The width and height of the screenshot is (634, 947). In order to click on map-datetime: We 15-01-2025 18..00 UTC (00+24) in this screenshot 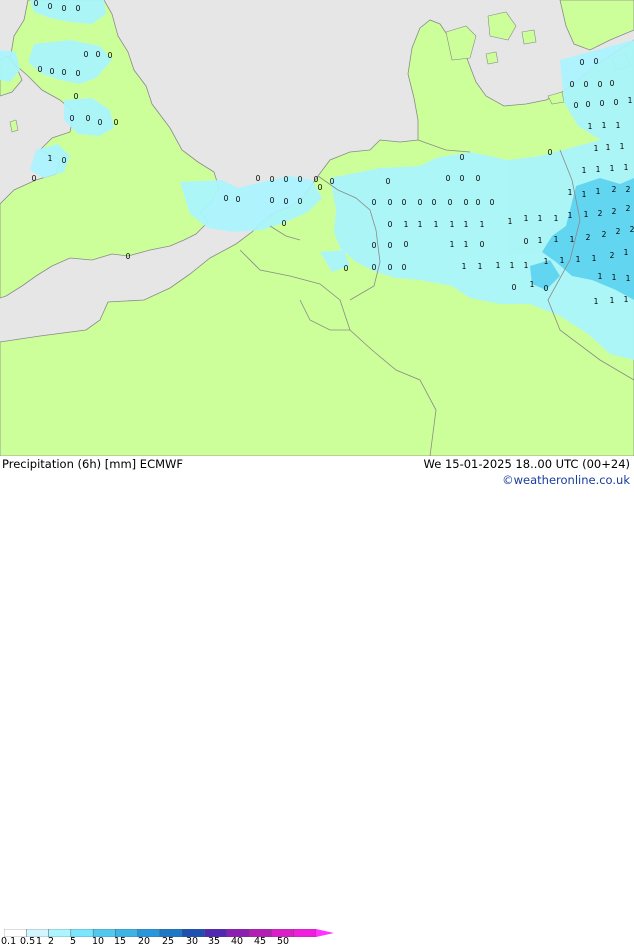, I will do `click(526, 464)`.